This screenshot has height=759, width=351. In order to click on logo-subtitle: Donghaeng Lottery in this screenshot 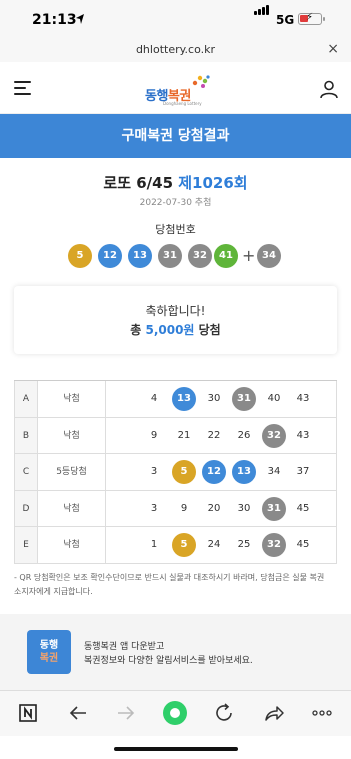, I will do `click(182, 103)`.